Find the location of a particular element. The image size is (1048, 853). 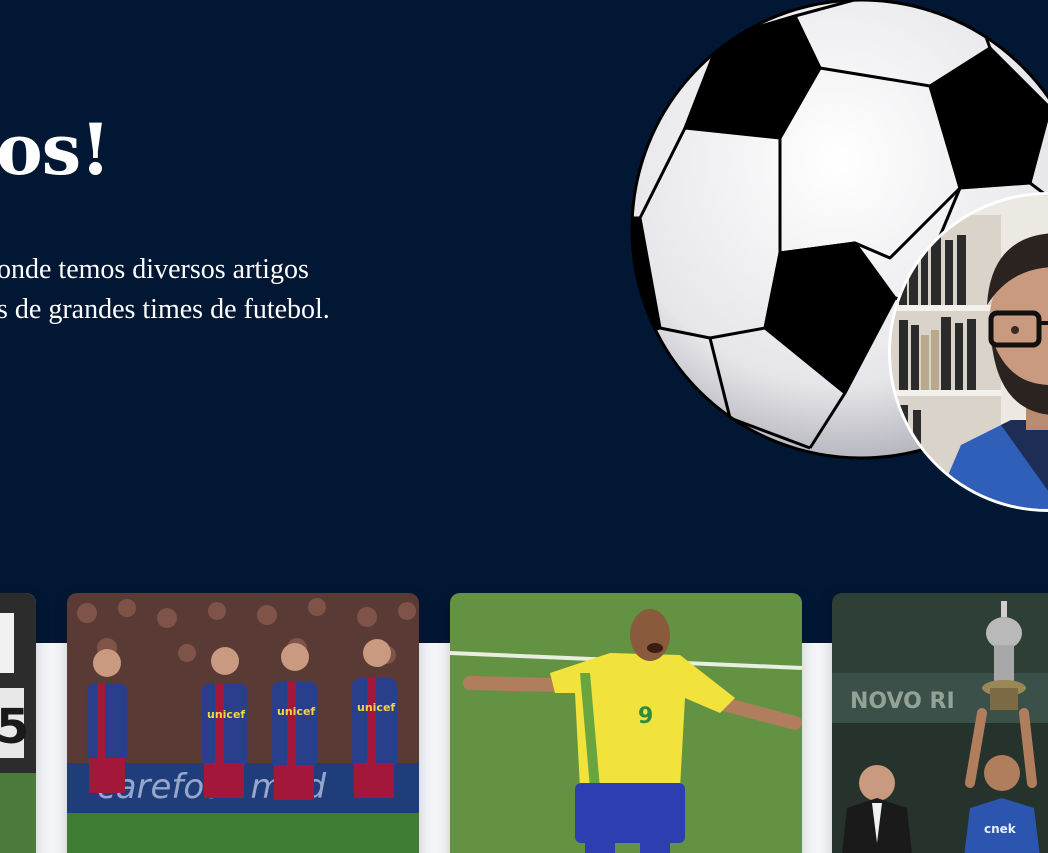

hero-title: os! is located at coordinates (55, 149).